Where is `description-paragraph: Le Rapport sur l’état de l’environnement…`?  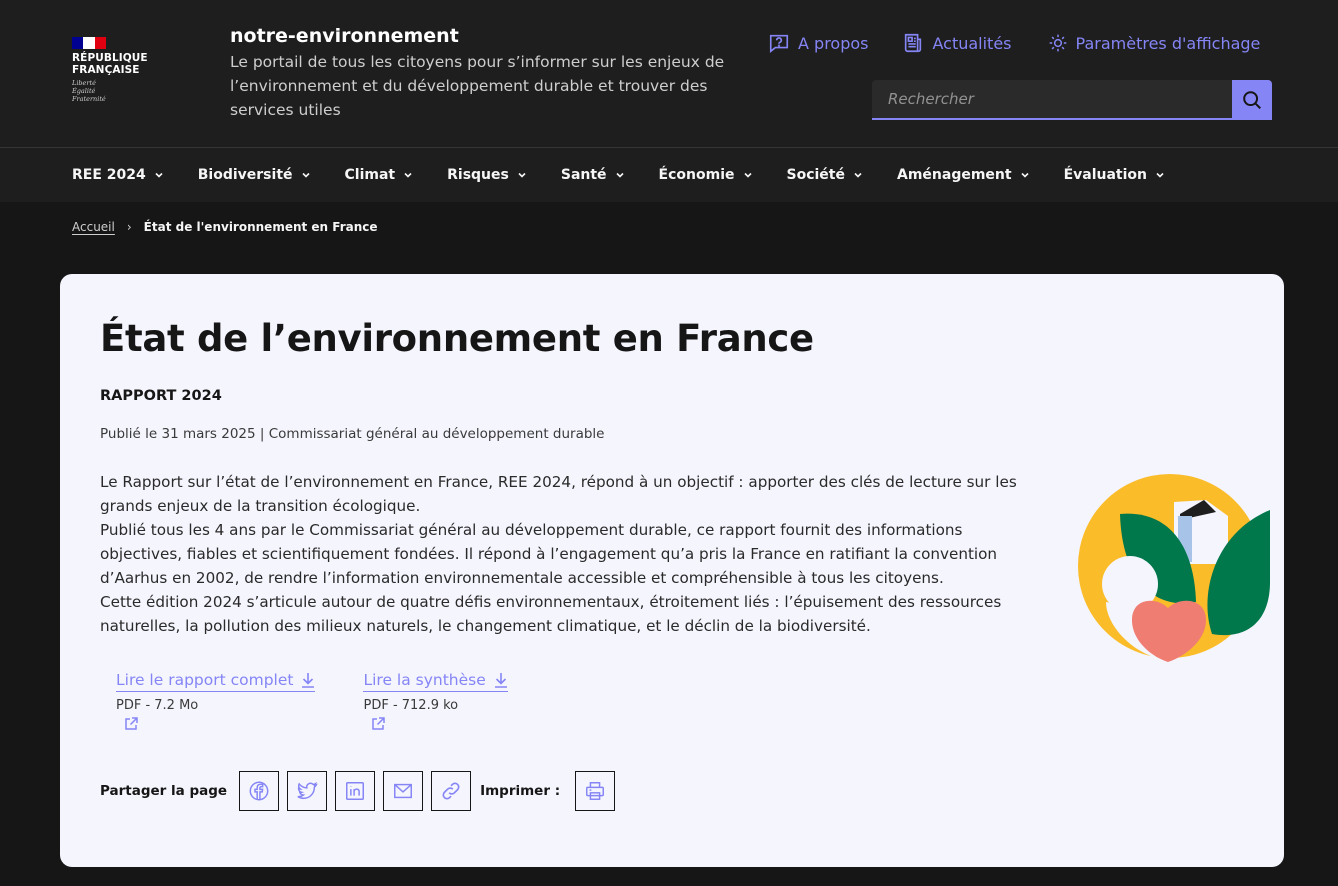
description-paragraph: Le Rapport sur l’état de l’environnement… is located at coordinates (558, 494).